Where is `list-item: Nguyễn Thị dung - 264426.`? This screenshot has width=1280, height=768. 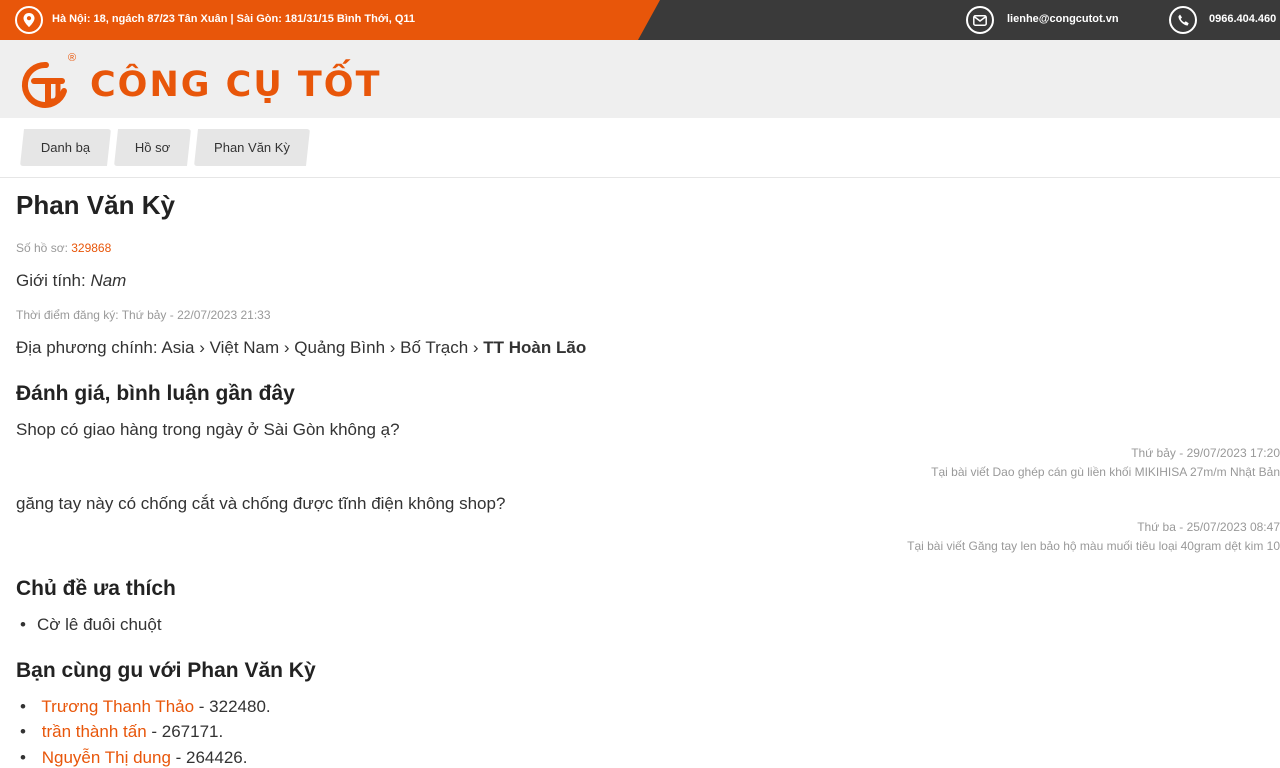 list-item: Nguyễn Thị dung - 264426. is located at coordinates (134, 758).